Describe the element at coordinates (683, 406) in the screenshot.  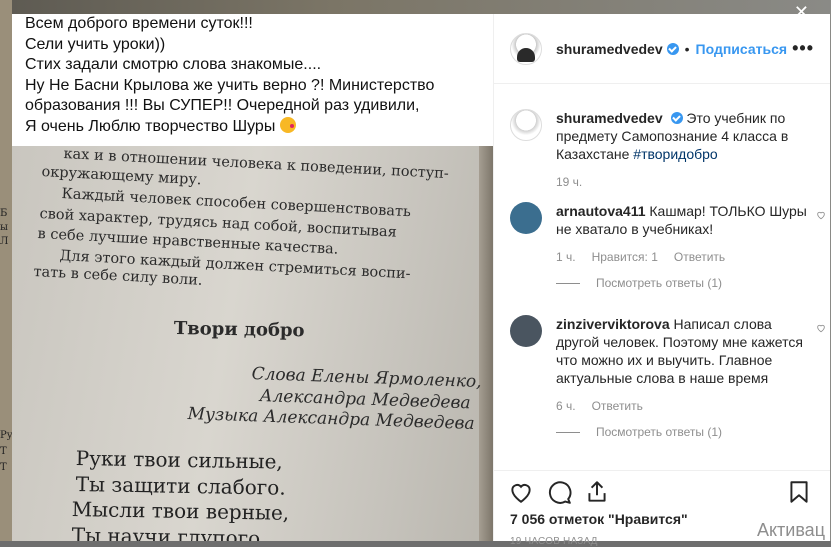
I see `comment-meta: 6 ч. Ответить` at that location.